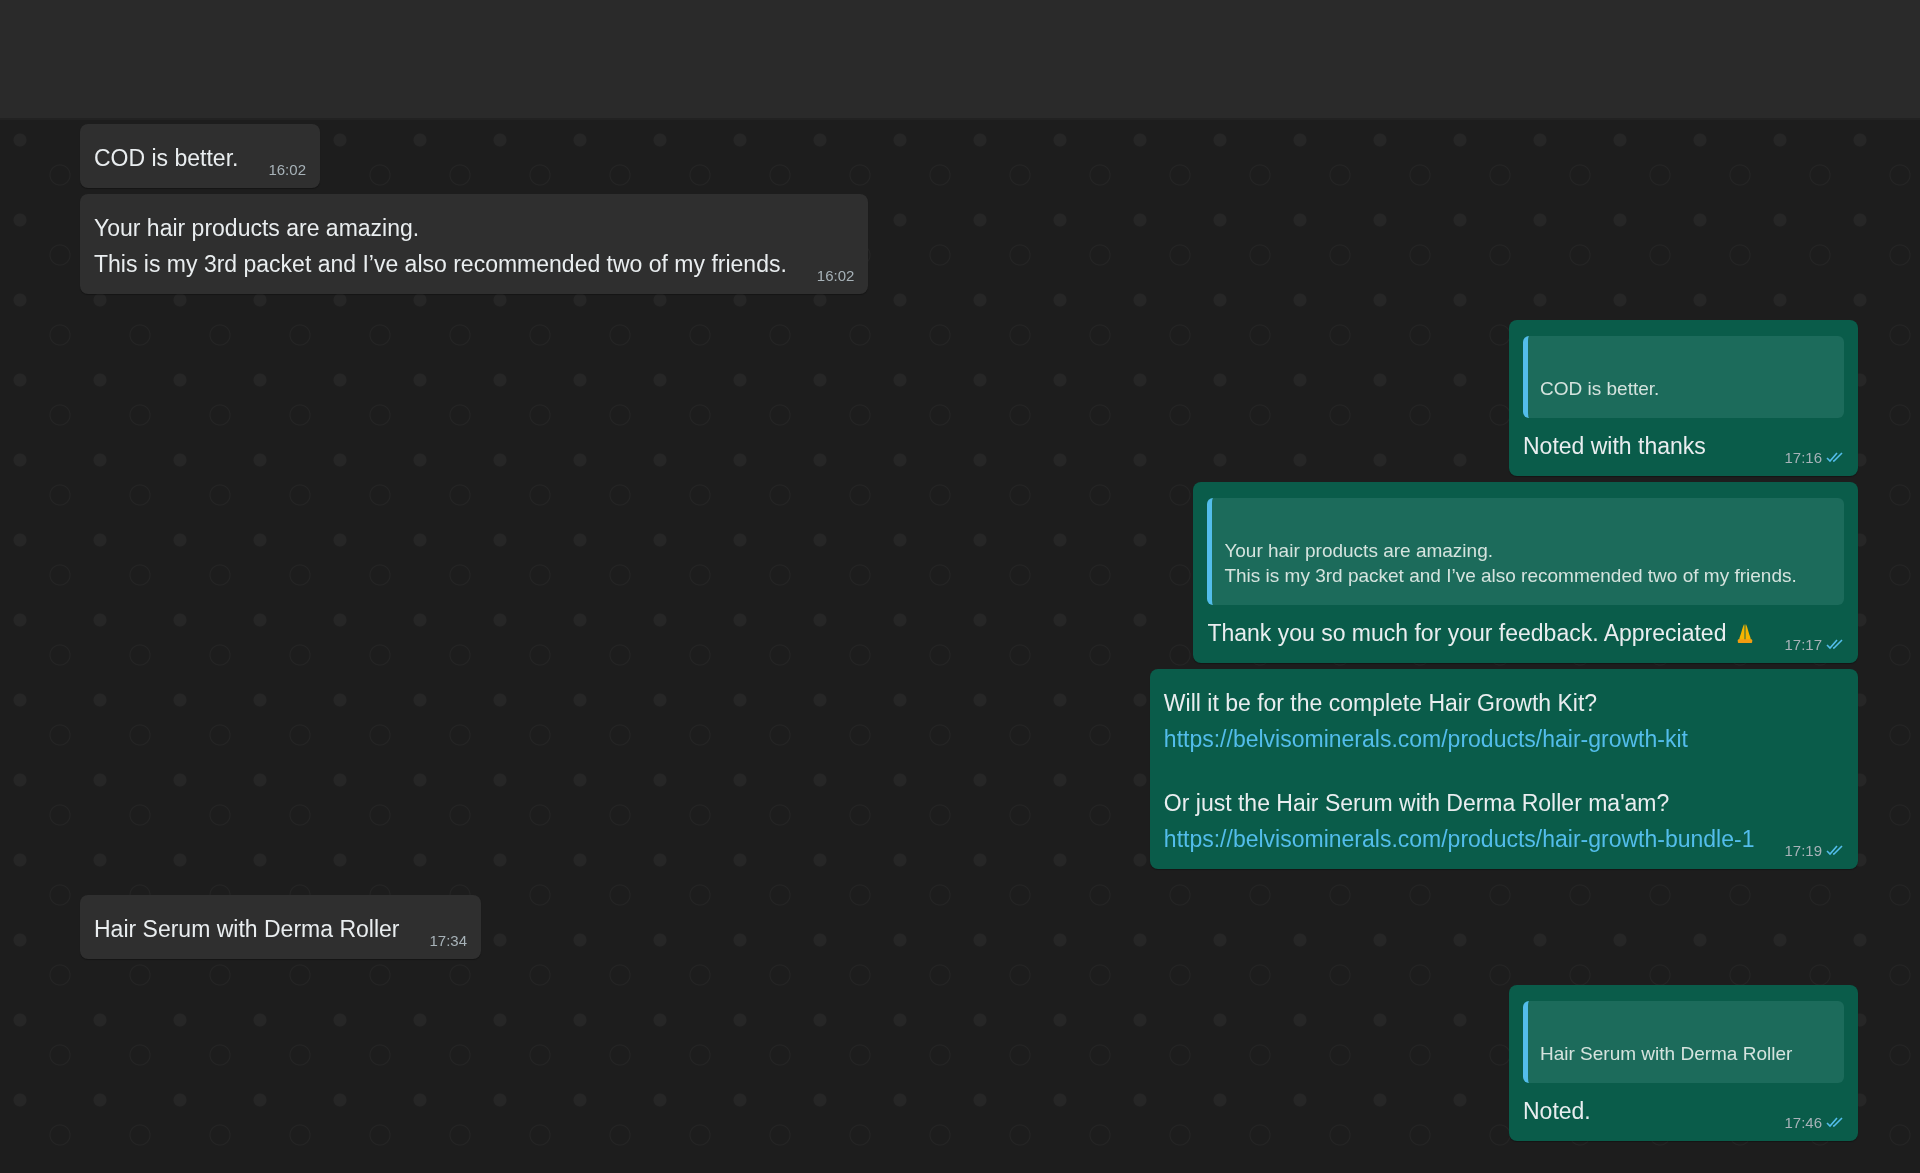  What do you see at coordinates (1381, 703) in the screenshot?
I see `message-text: Will it be for the complete Hair Growth Kit?` at bounding box center [1381, 703].